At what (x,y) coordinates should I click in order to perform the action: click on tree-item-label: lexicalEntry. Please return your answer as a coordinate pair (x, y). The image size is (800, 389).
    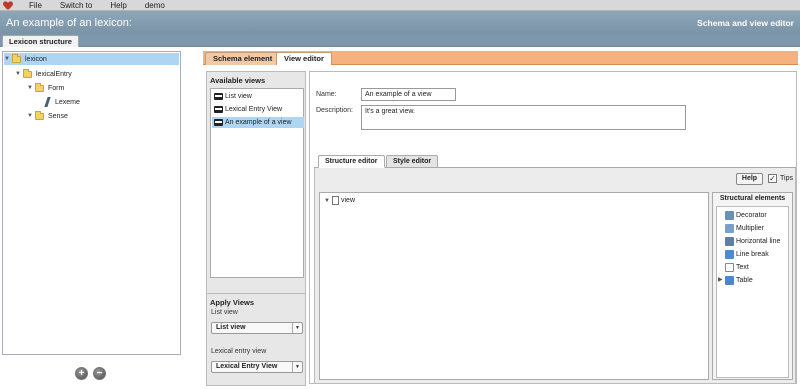
    Looking at the image, I should click on (54, 74).